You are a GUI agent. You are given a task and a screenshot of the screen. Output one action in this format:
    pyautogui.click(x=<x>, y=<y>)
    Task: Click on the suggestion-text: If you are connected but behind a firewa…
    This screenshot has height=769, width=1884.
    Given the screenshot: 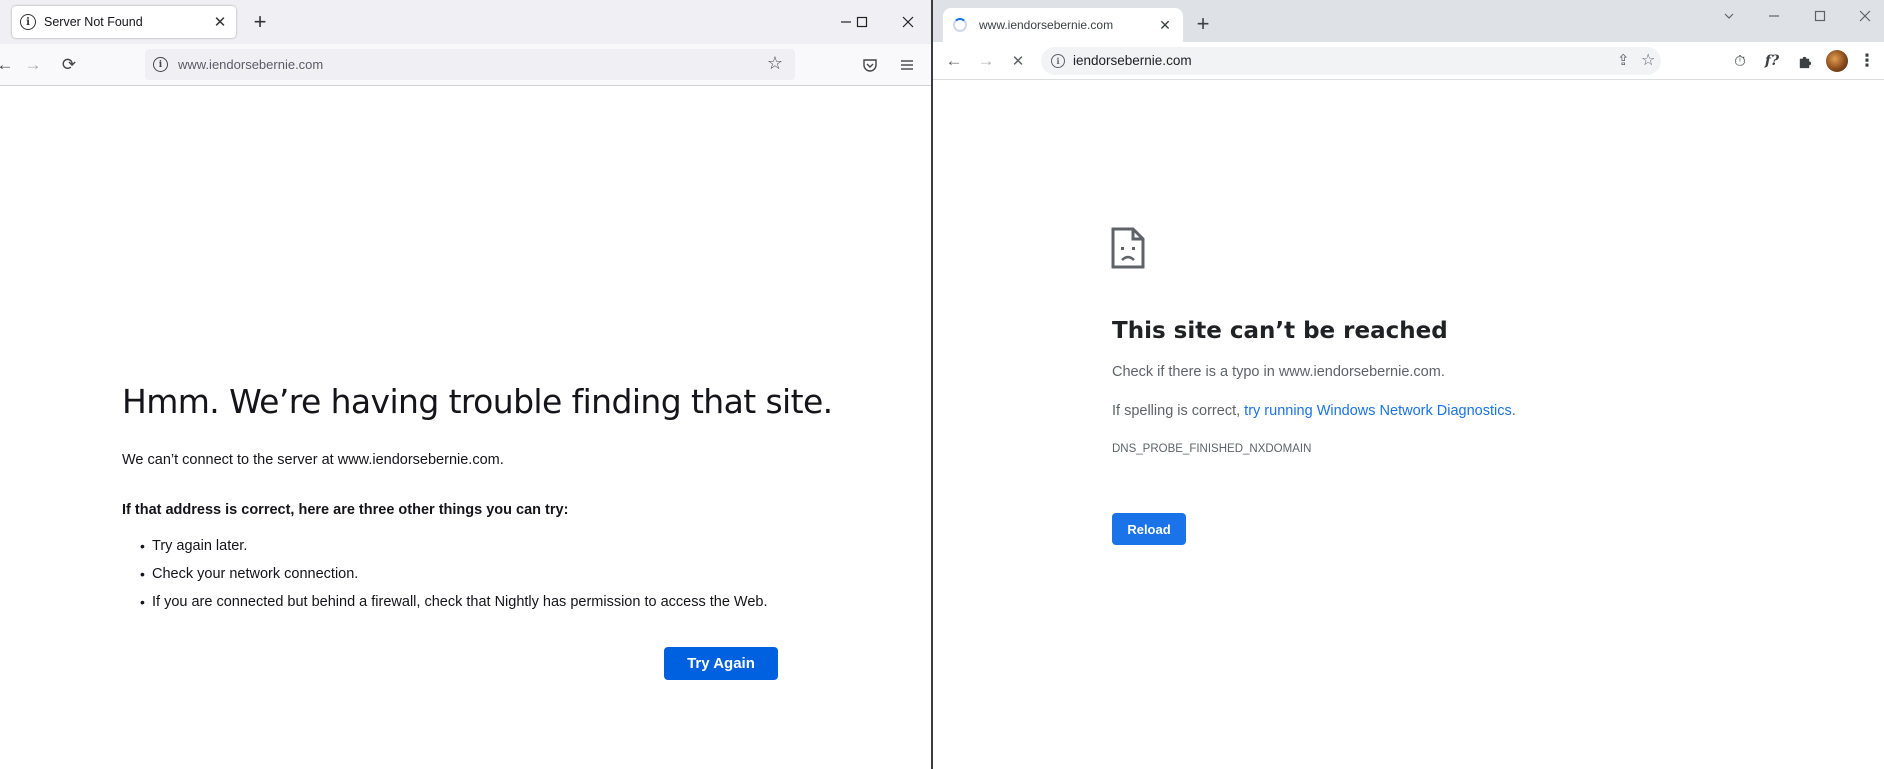 What is the action you would take?
    pyautogui.click(x=460, y=602)
    